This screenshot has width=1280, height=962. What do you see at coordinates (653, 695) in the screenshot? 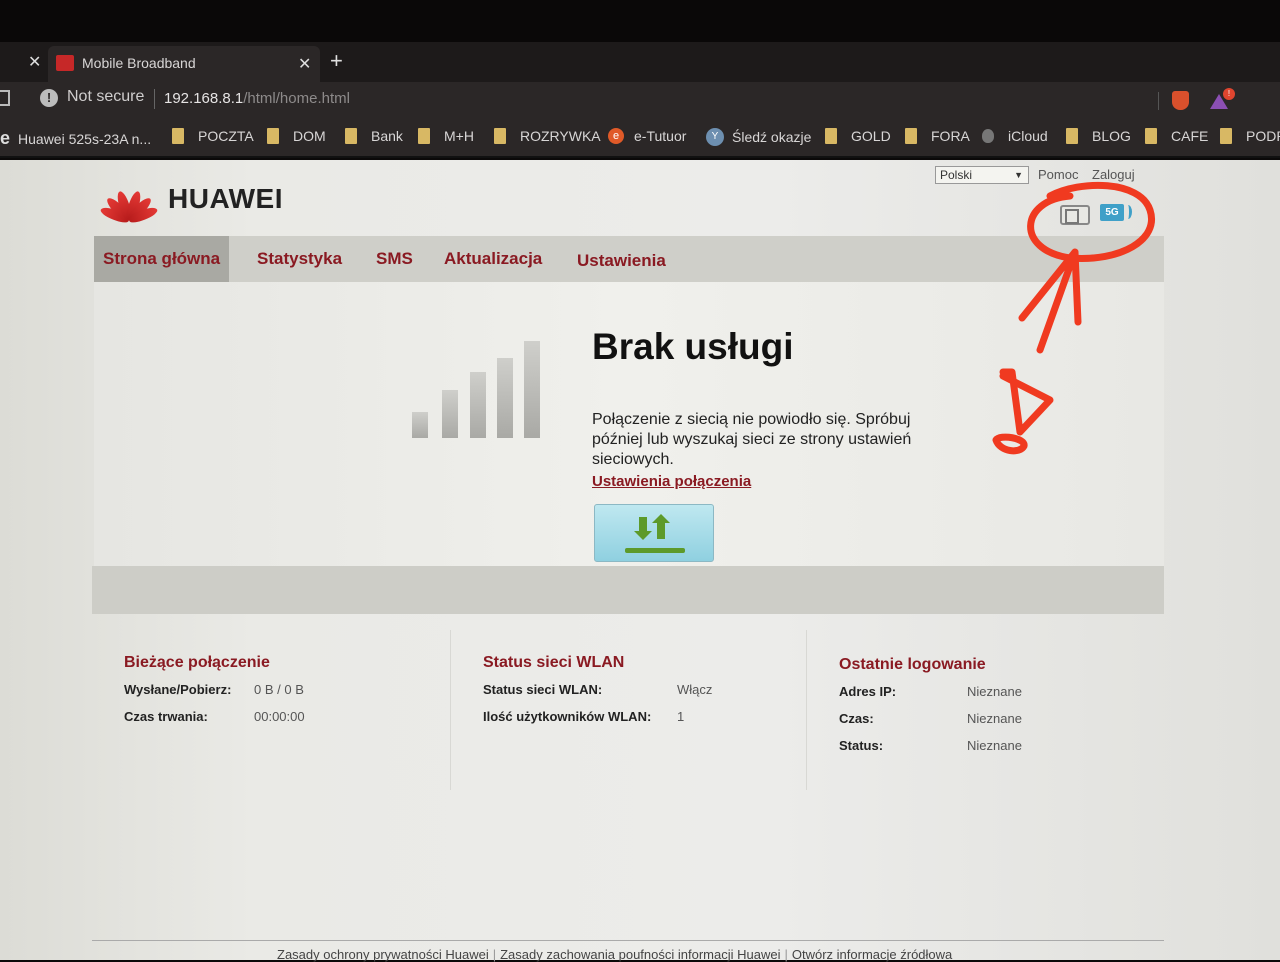
I see `info-row: Status sieci WLAN: Włącz` at bounding box center [653, 695].